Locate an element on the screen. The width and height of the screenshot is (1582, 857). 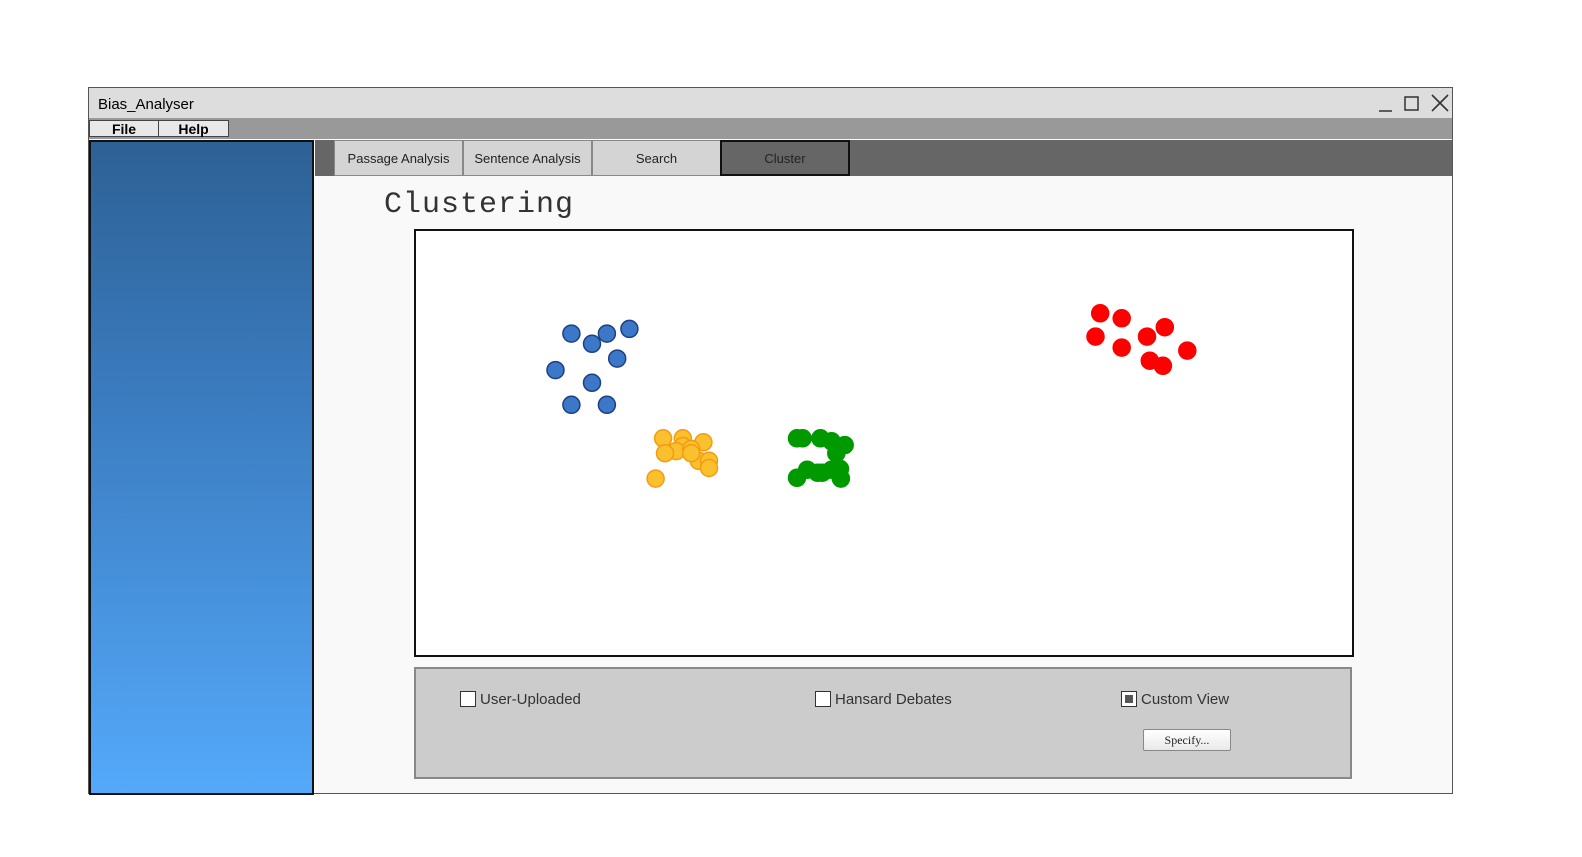
tab-search: Search is located at coordinates (656, 158).